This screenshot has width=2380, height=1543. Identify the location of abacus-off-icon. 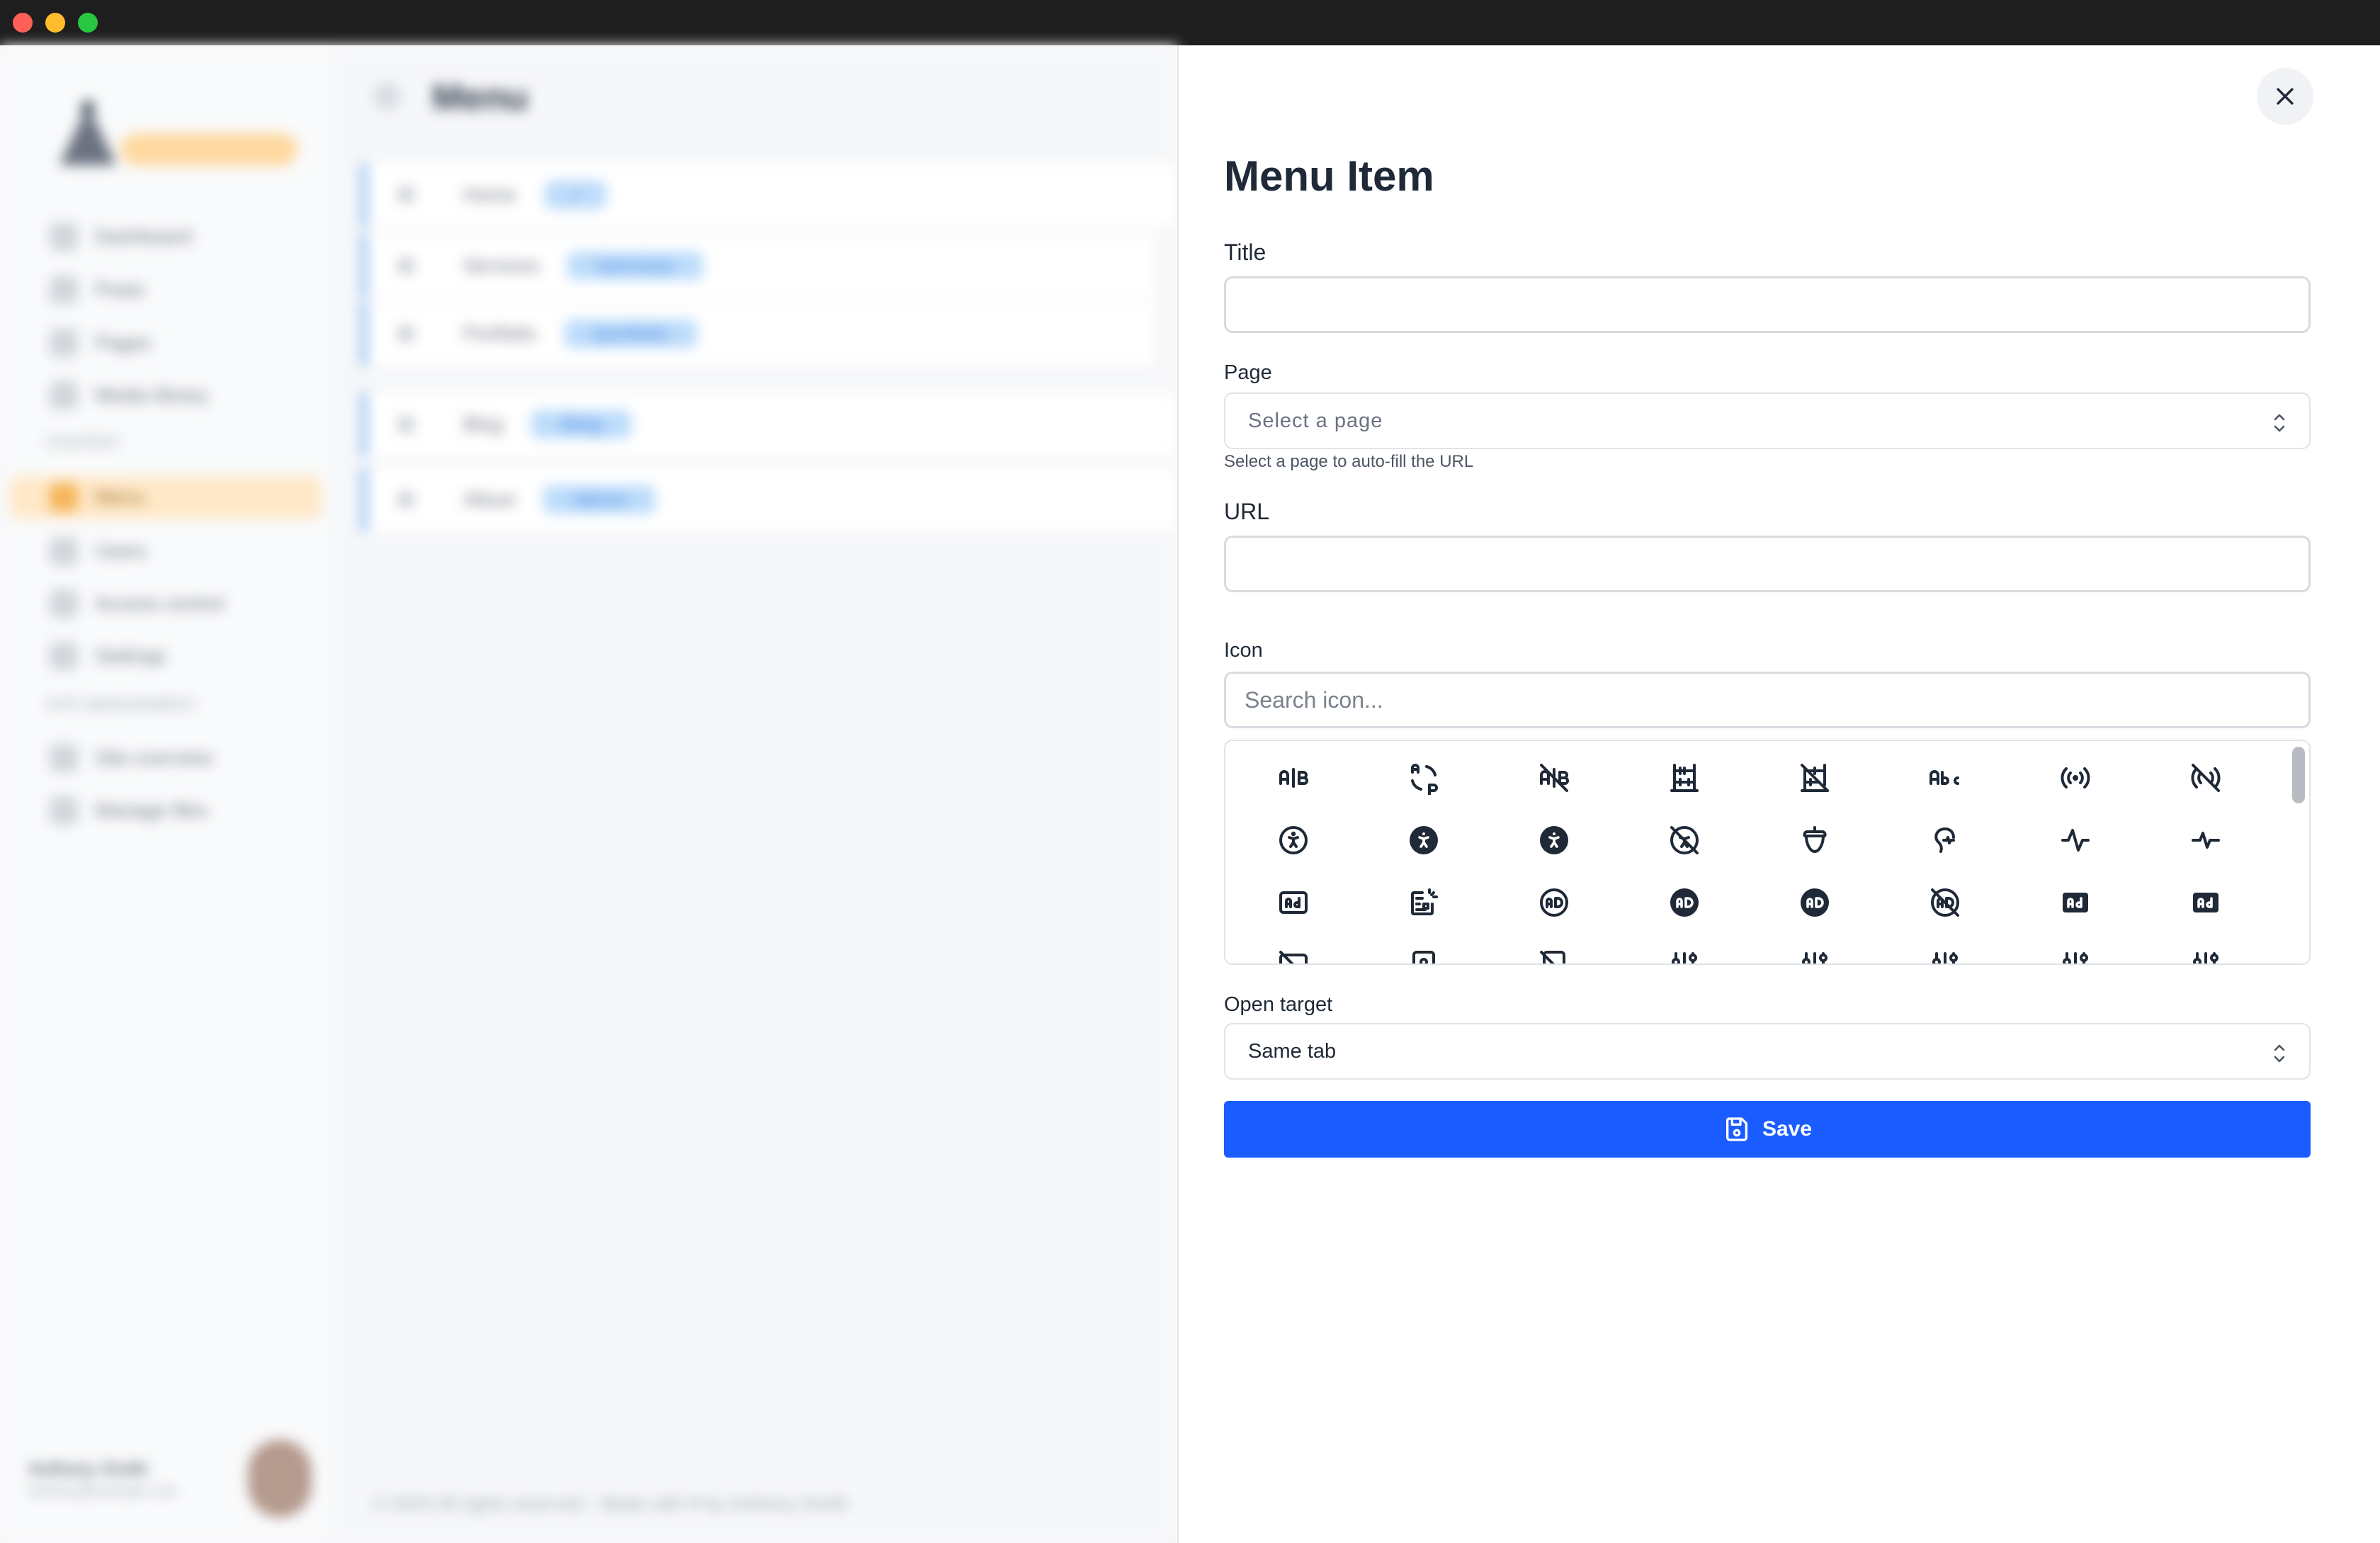
(1815, 778).